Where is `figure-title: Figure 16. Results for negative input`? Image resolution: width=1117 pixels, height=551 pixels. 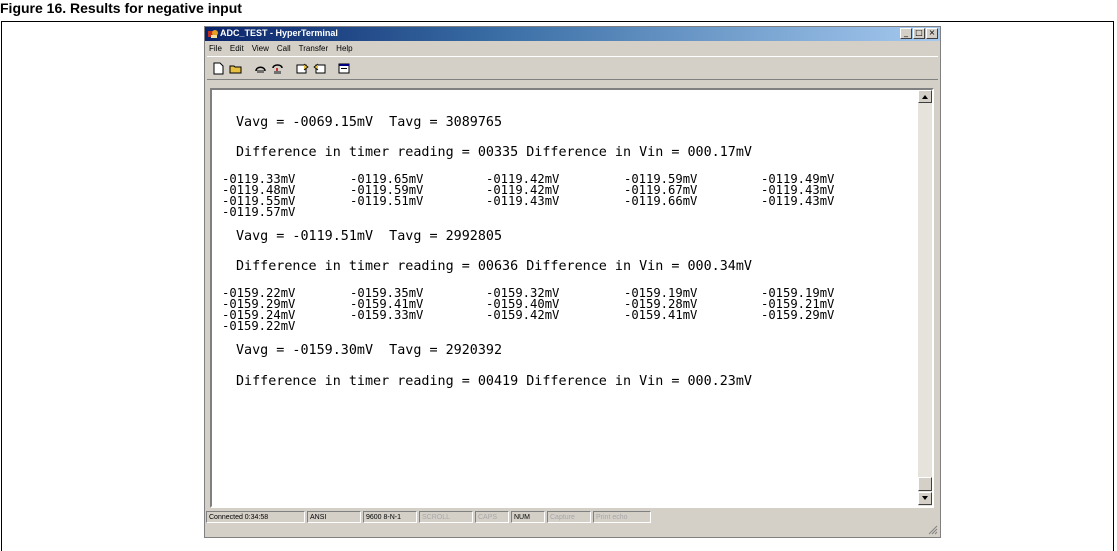
figure-title: Figure 16. Results for negative input is located at coordinates (121, 8).